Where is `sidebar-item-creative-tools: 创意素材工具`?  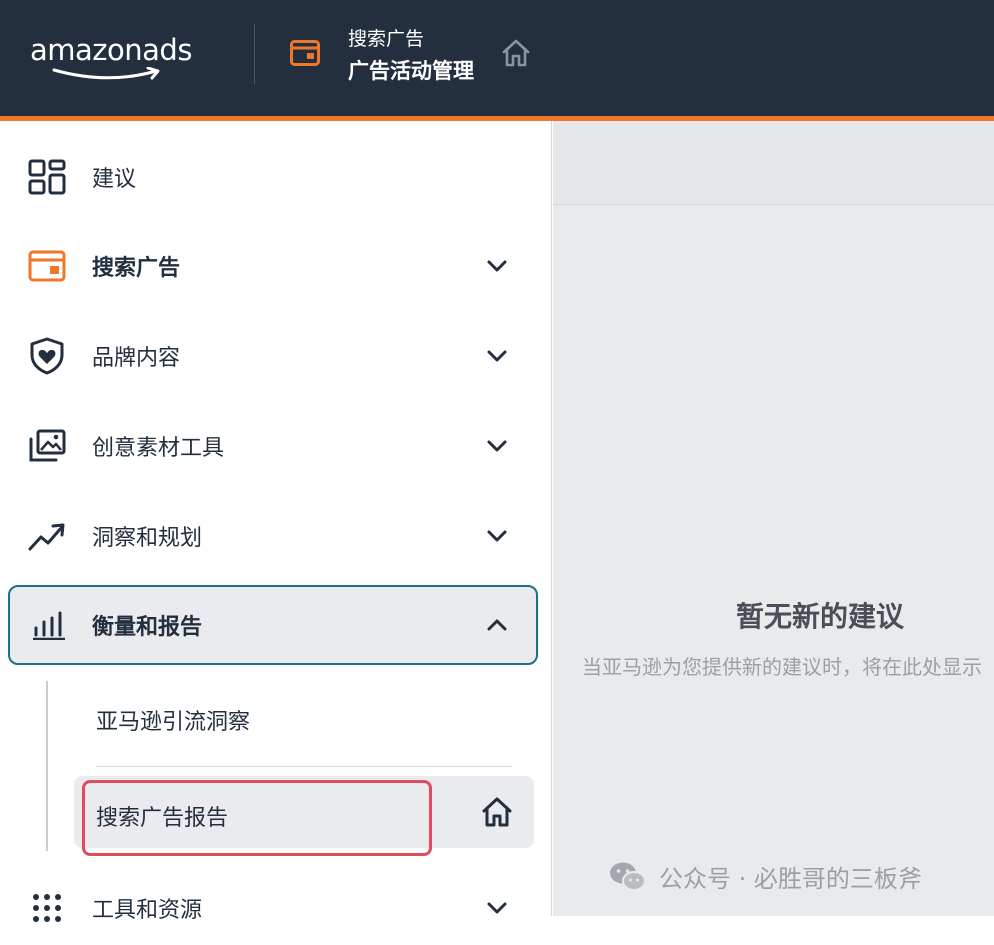 sidebar-item-creative-tools: 创意素材工具 is located at coordinates (276, 446).